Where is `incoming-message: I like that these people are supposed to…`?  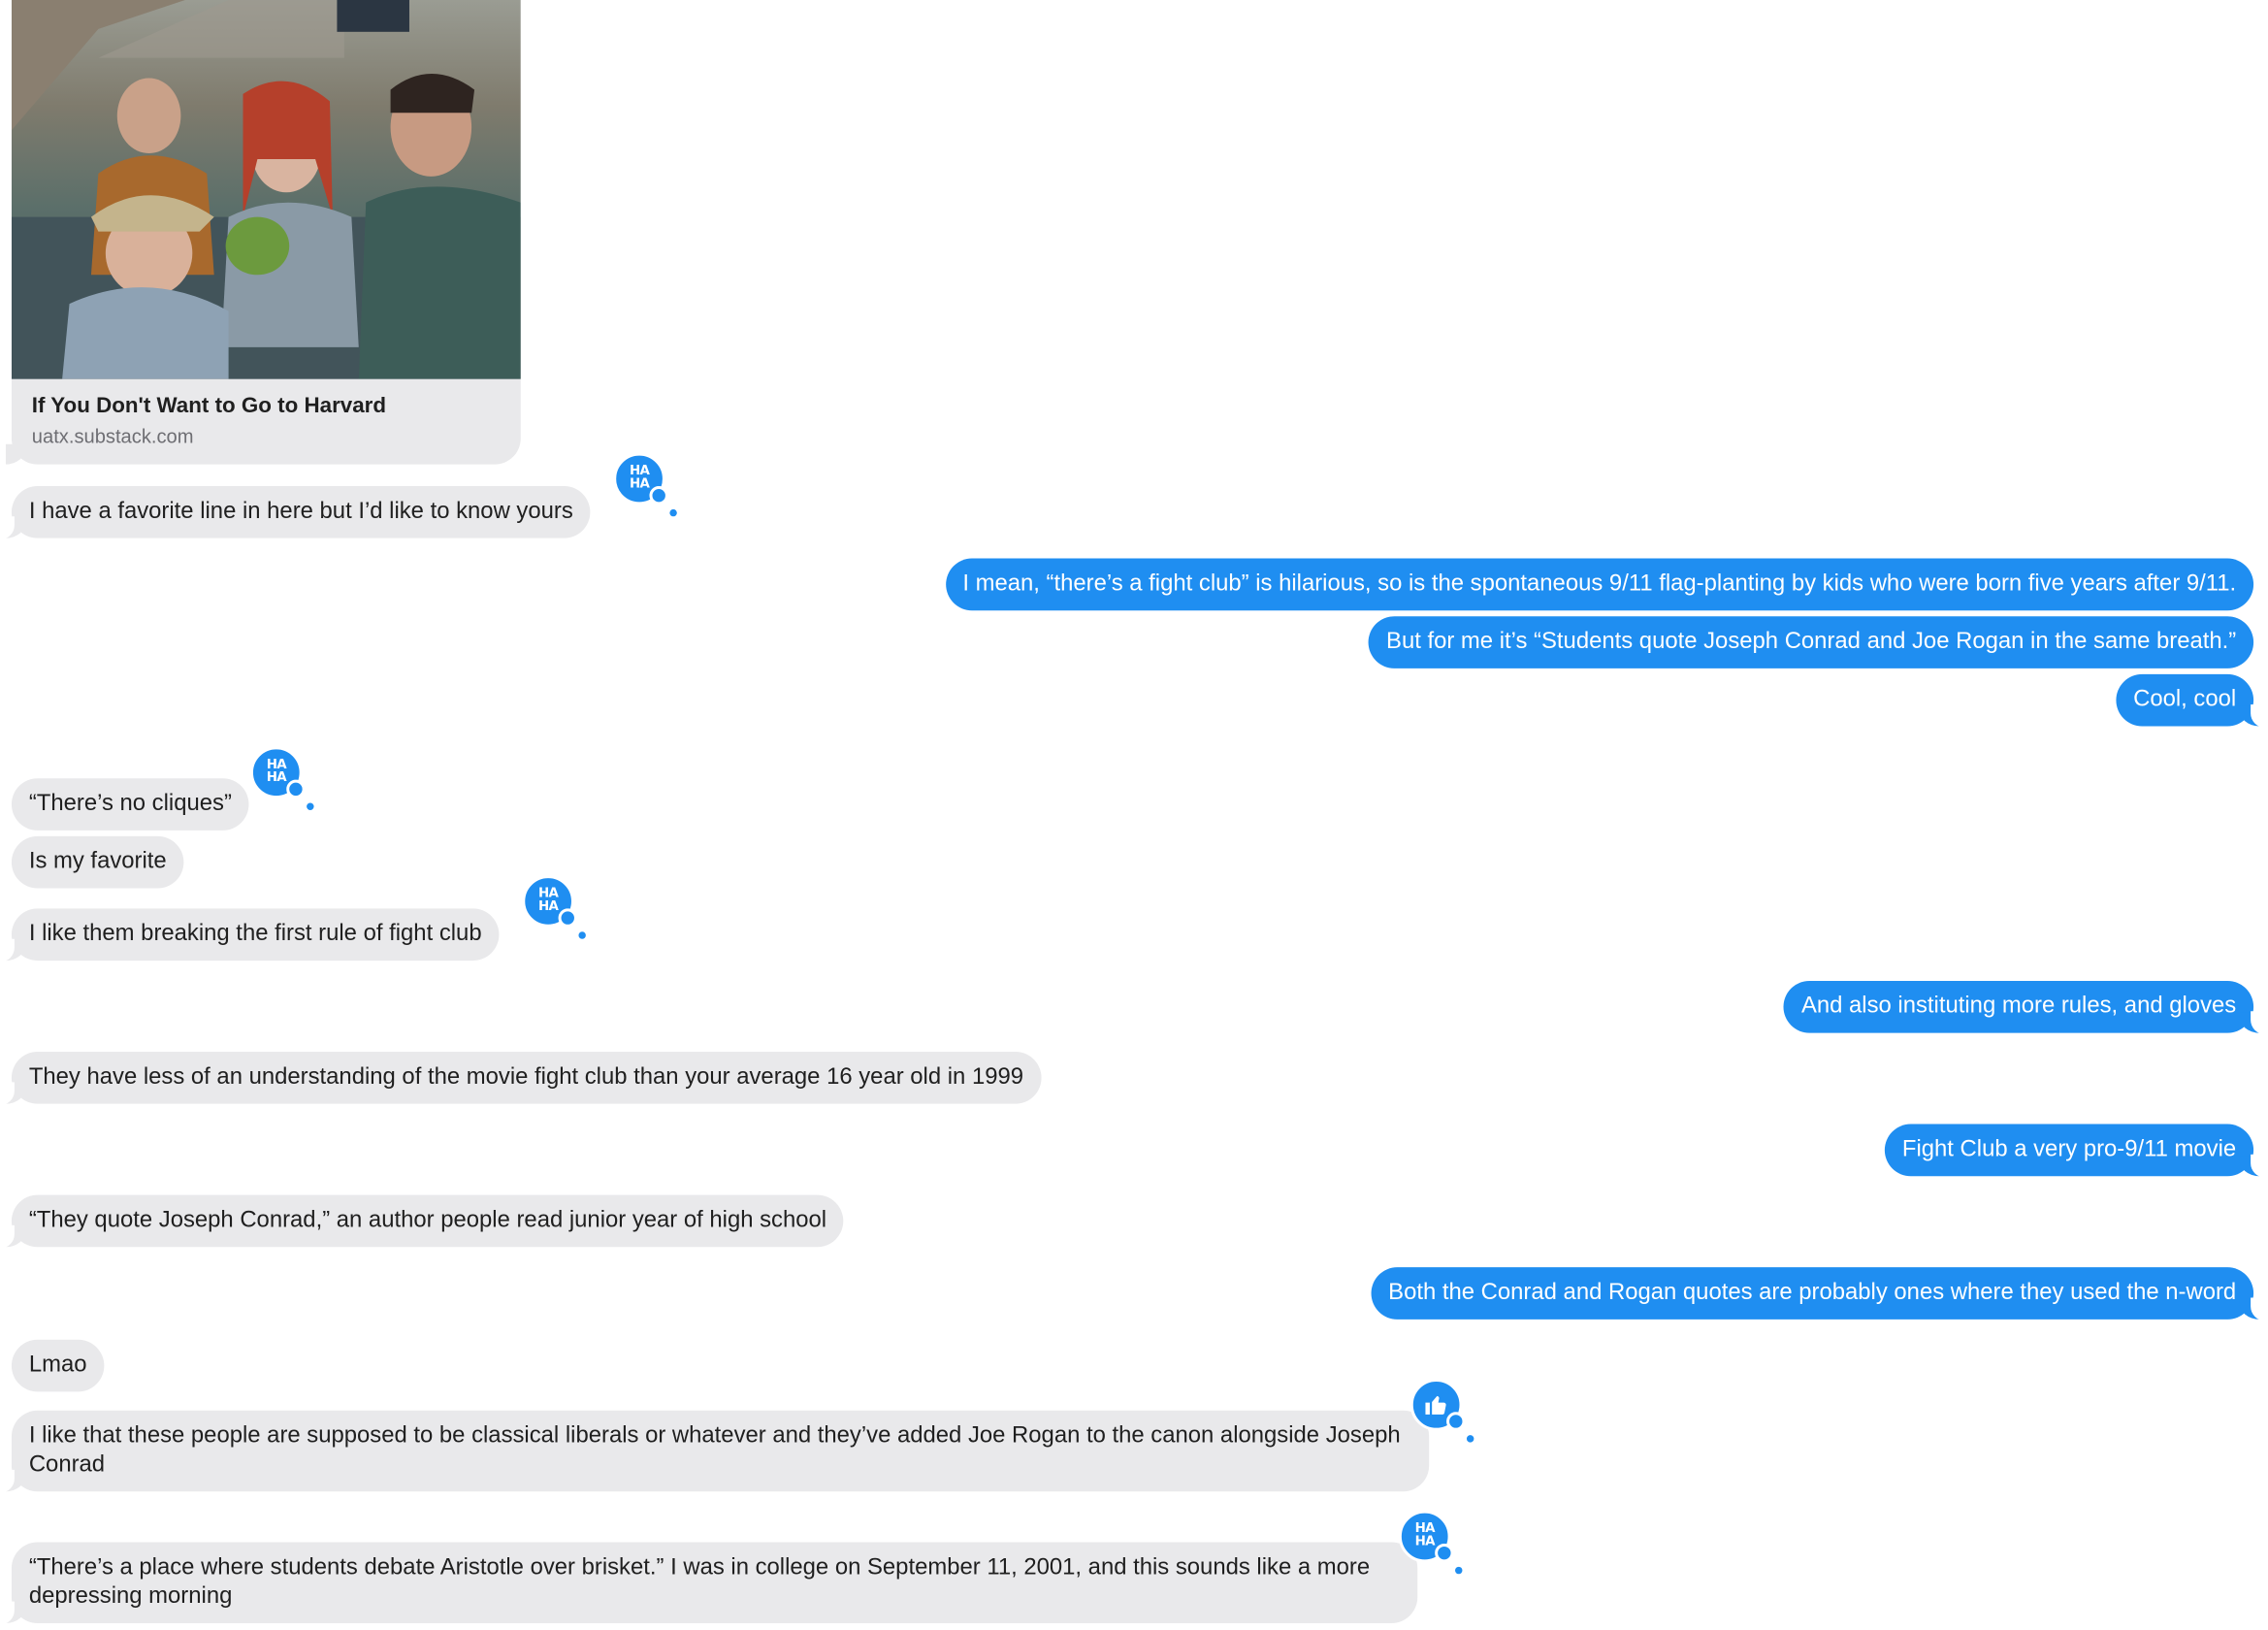
incoming-message: I like that these people are supposed to… is located at coordinates (715, 1451).